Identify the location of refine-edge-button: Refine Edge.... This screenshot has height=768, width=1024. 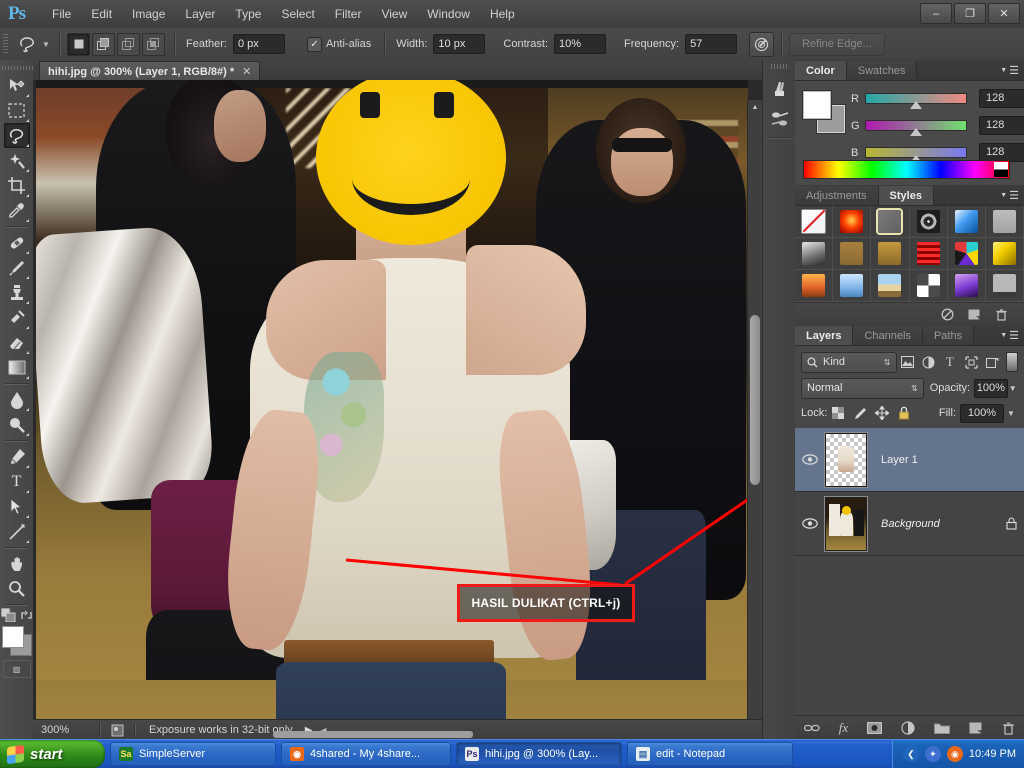
(837, 44).